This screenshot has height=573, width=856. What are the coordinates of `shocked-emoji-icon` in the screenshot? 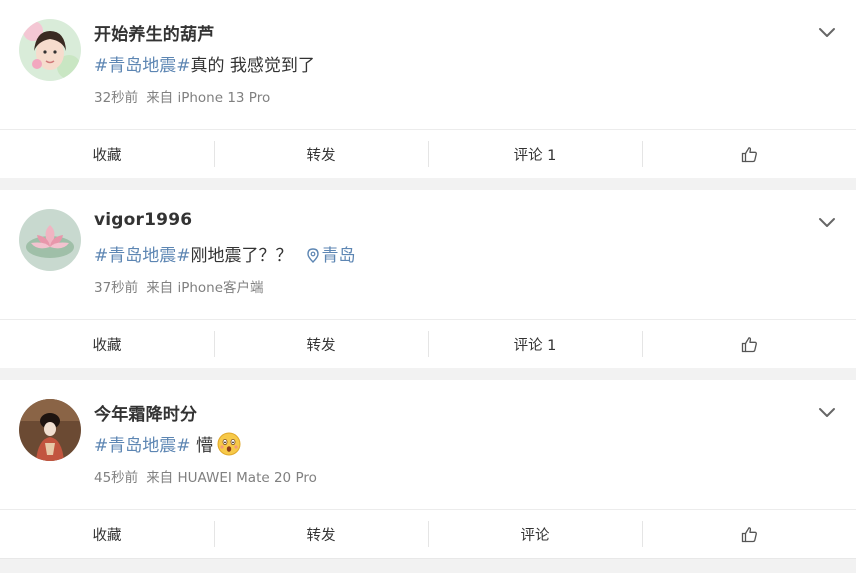 It's located at (229, 446).